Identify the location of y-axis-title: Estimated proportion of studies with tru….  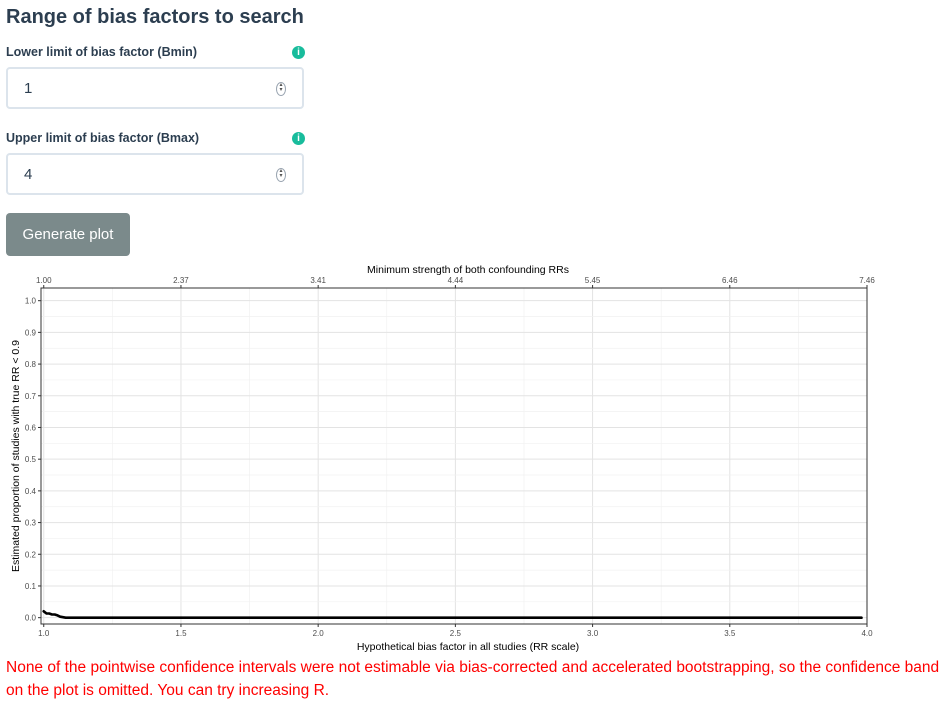
(16, 456).